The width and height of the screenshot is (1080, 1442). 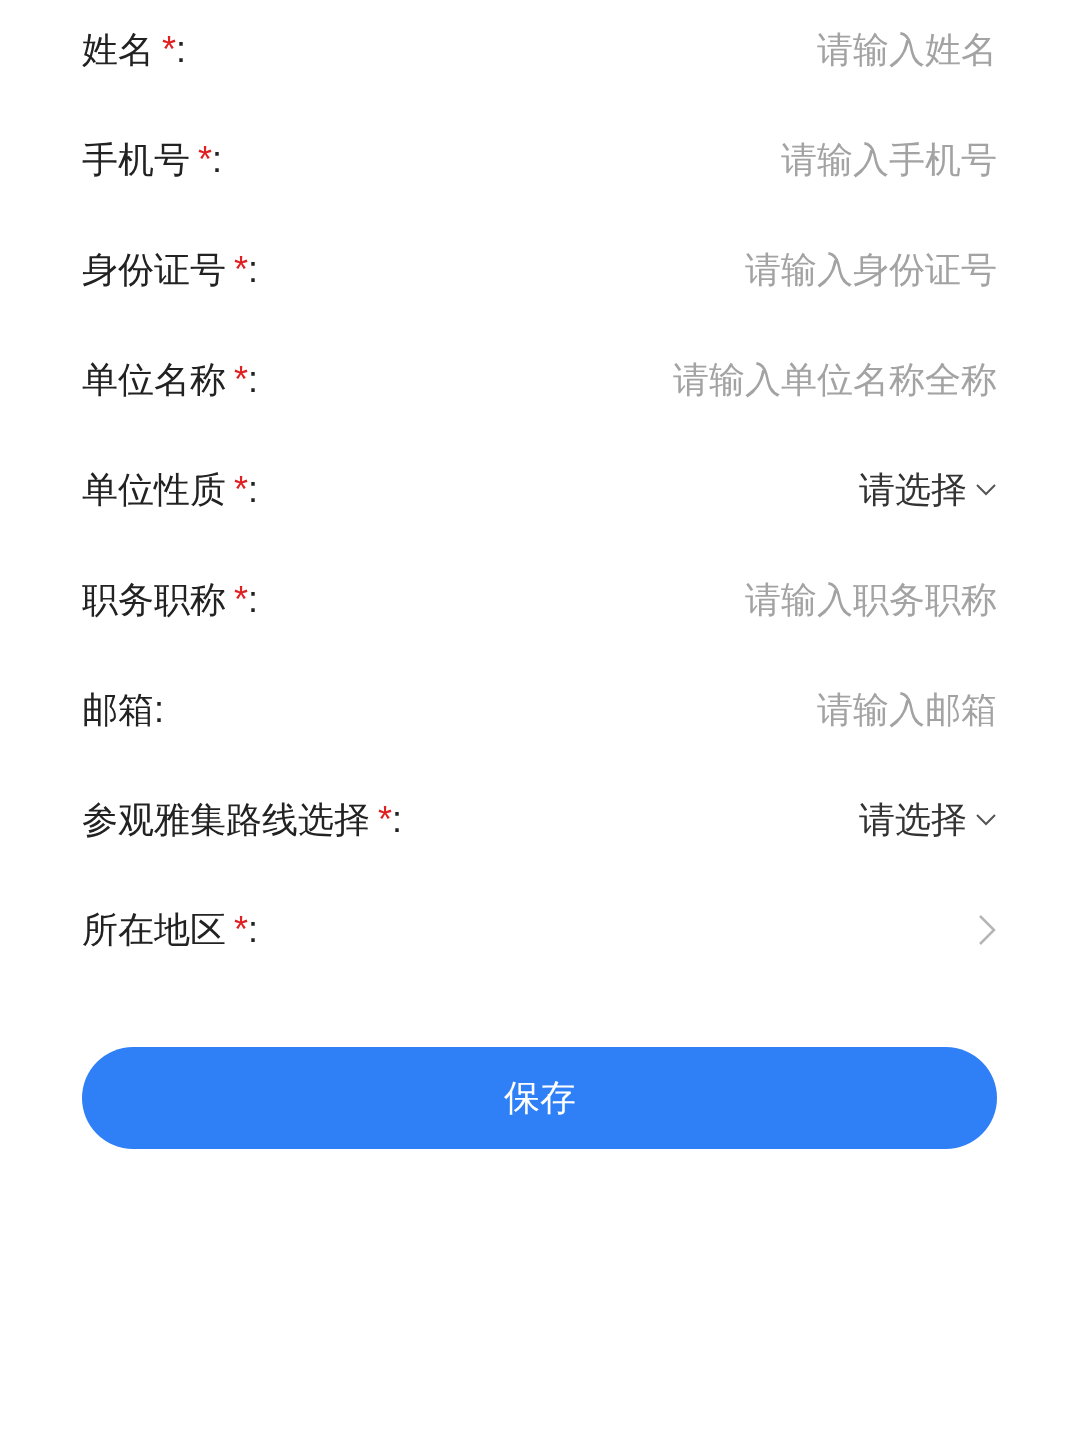 What do you see at coordinates (152, 160) in the screenshot?
I see `field-label: 手机号 *:` at bounding box center [152, 160].